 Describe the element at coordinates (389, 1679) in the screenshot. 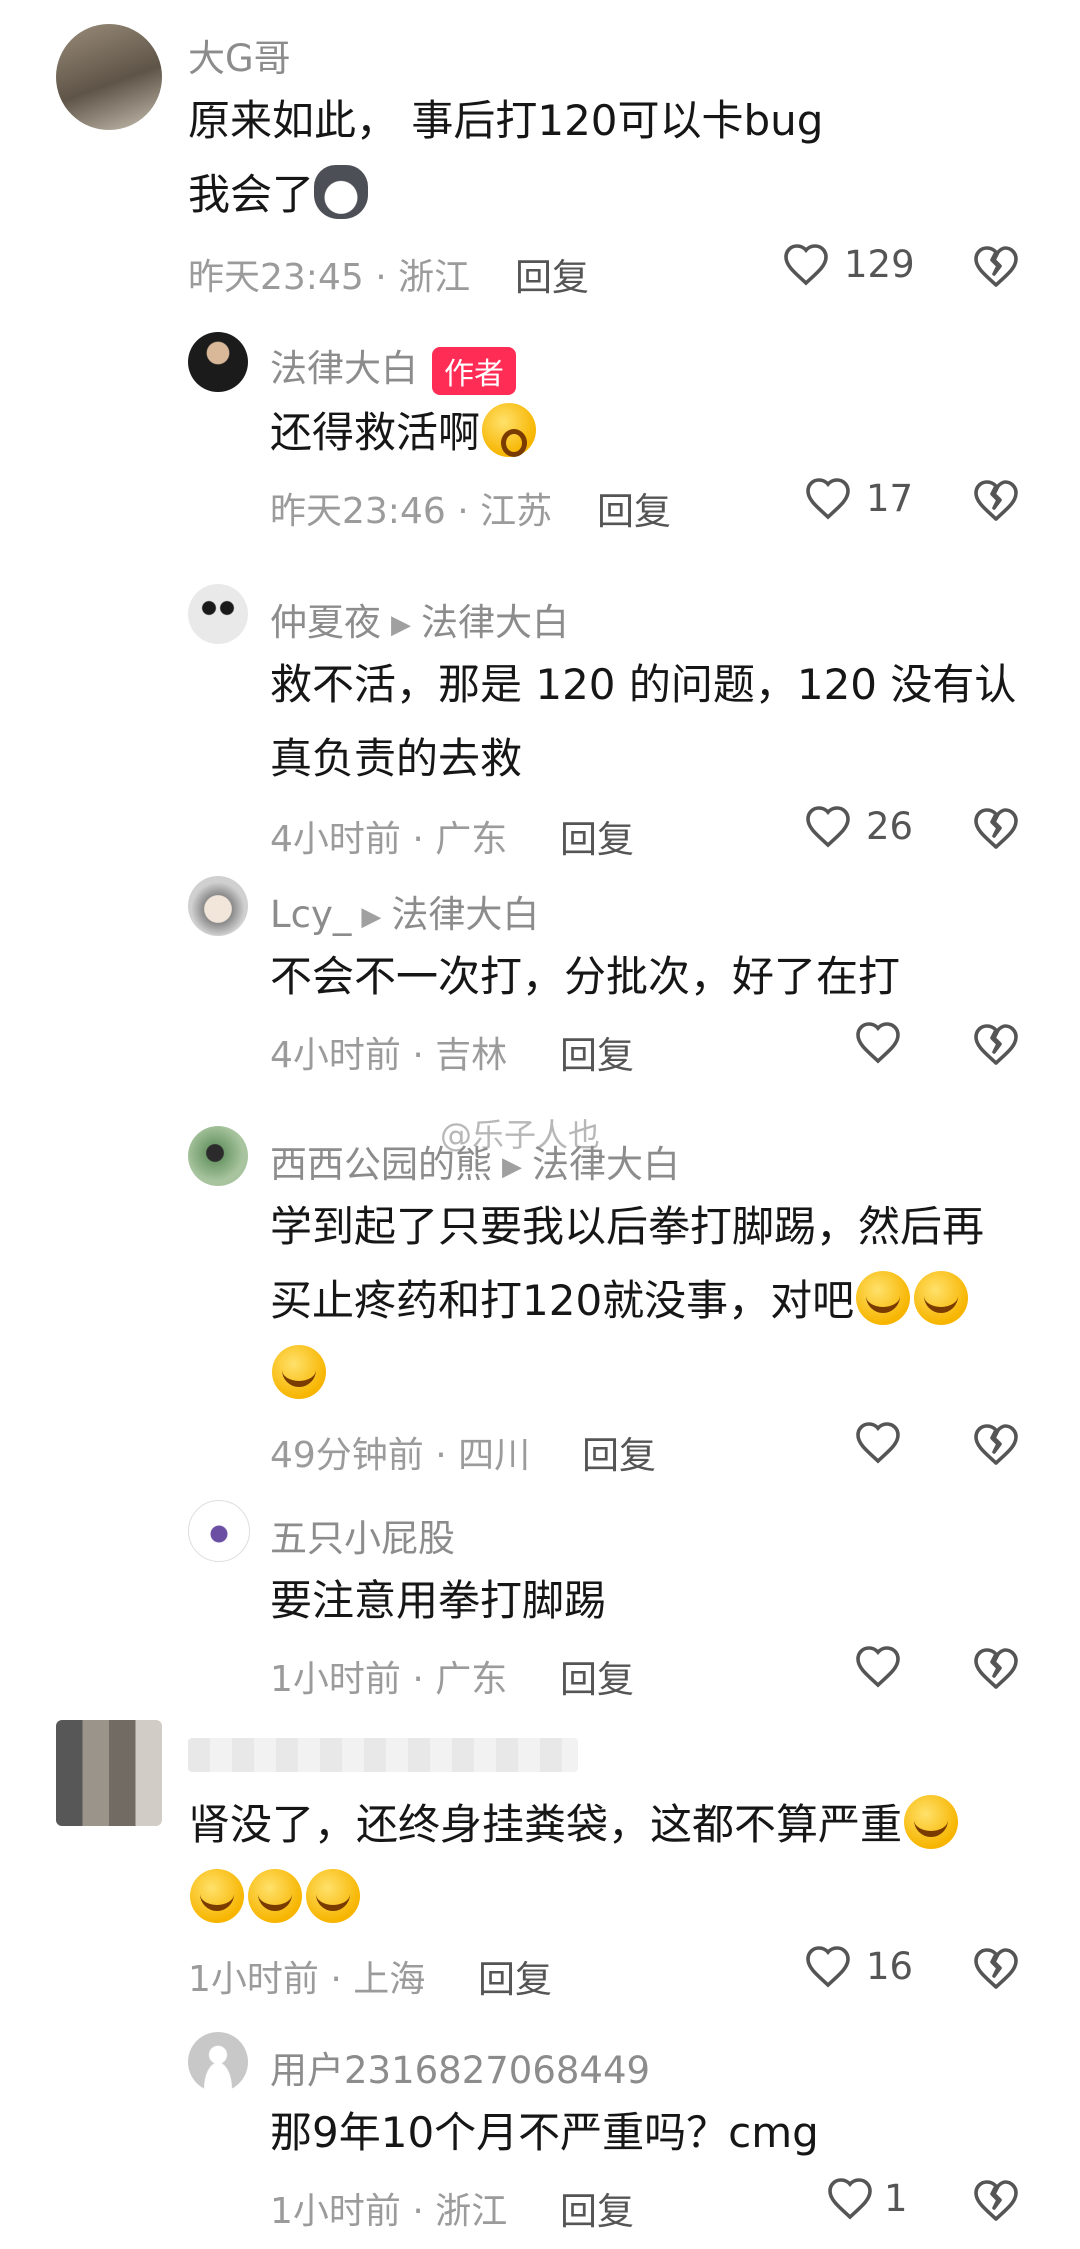

I see `comment-time-location: 1小时前 · 广东` at that location.